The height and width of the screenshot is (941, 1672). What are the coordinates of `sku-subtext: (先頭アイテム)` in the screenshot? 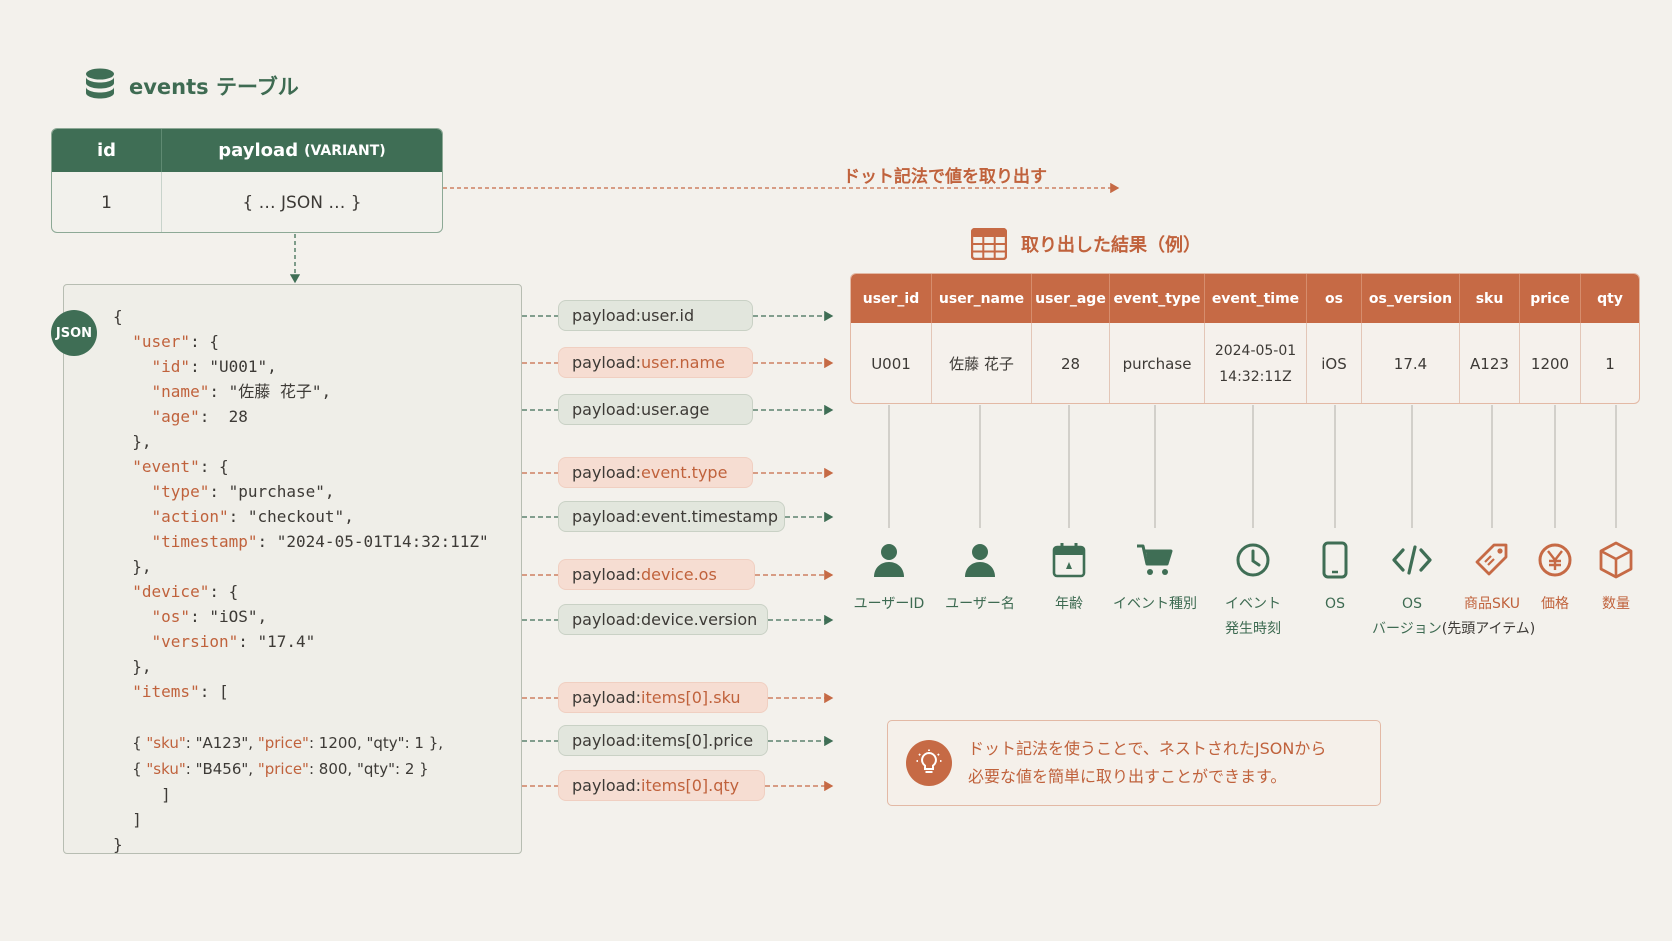 It's located at (1488, 629).